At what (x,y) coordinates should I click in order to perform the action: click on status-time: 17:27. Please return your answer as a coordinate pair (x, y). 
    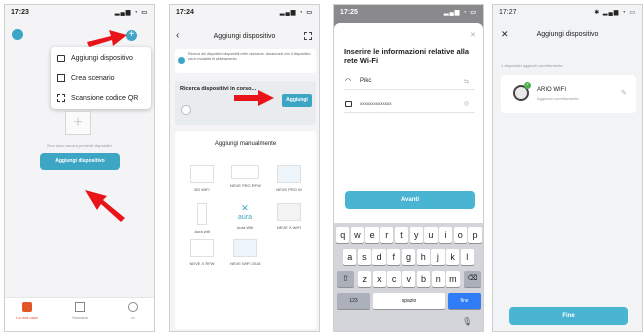
    Looking at the image, I should click on (508, 12).